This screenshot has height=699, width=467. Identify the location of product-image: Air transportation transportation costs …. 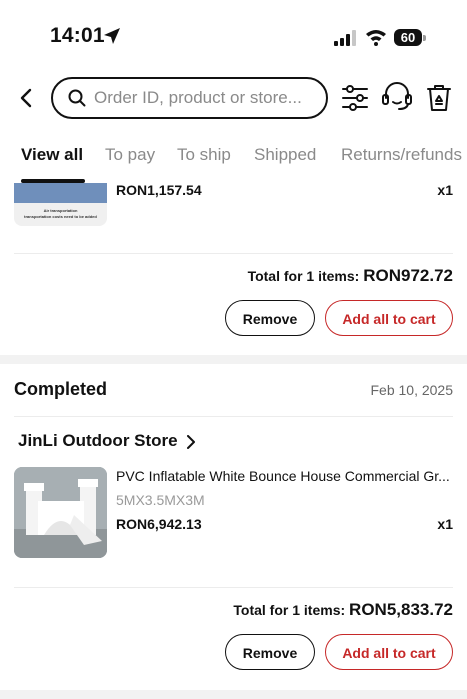
(60, 204).